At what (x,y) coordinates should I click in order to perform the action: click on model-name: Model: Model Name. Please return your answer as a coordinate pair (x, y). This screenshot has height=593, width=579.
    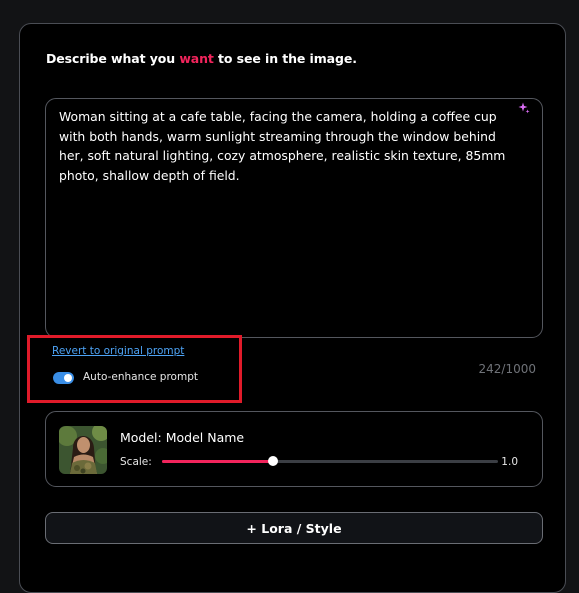
    Looking at the image, I should click on (182, 437).